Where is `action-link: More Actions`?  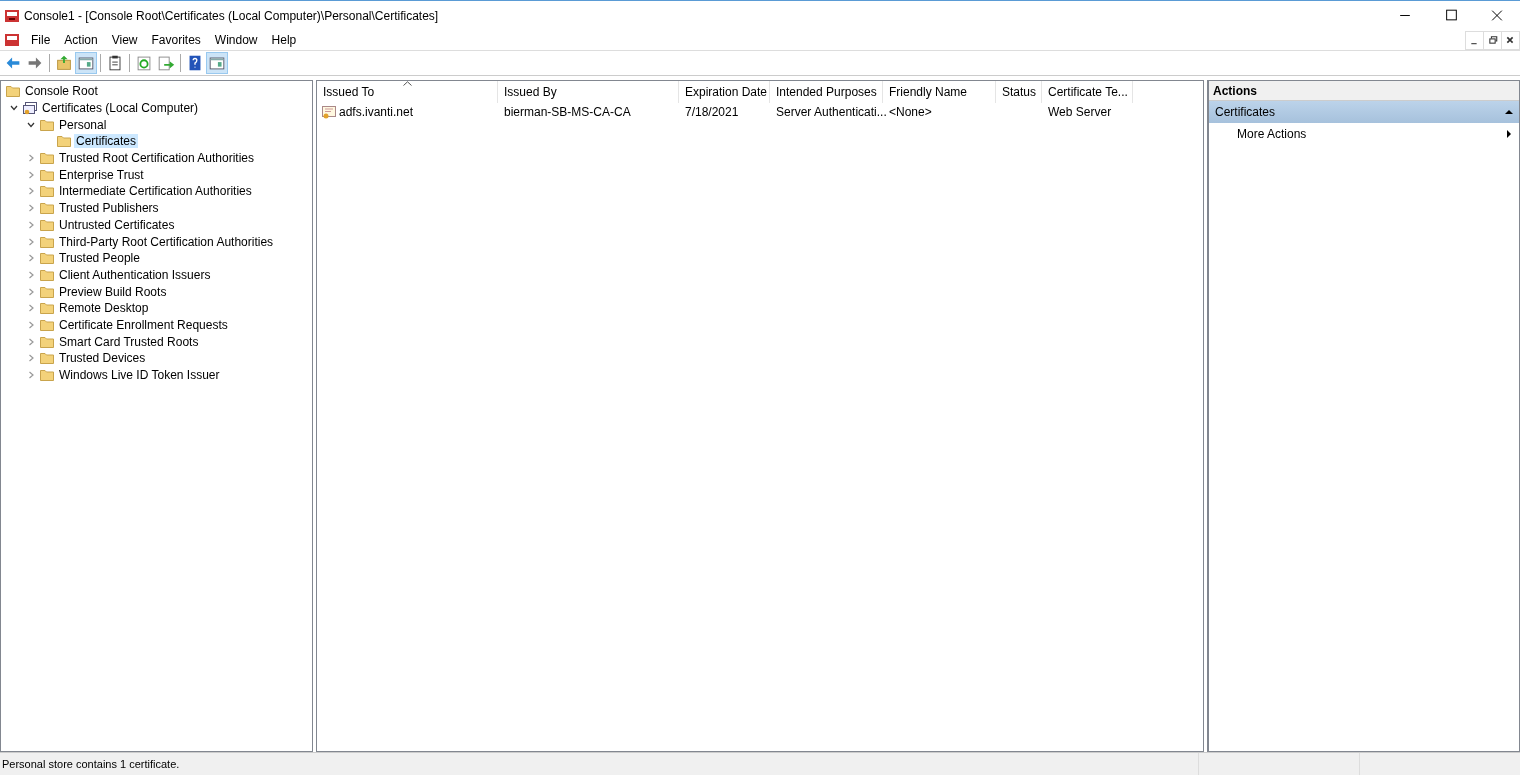
action-link: More Actions is located at coordinates (1272, 134).